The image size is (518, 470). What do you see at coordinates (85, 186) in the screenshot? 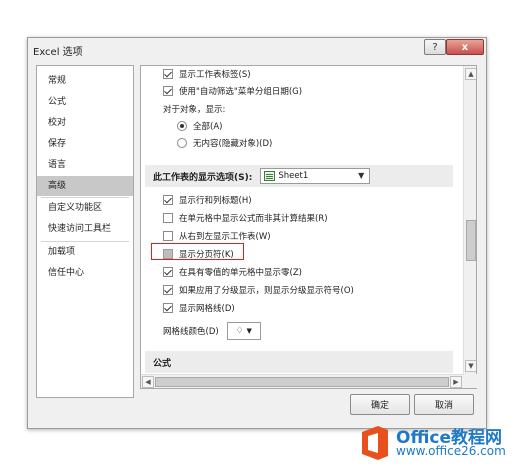
I see `sidebar-item-advanced: 高级` at bounding box center [85, 186].